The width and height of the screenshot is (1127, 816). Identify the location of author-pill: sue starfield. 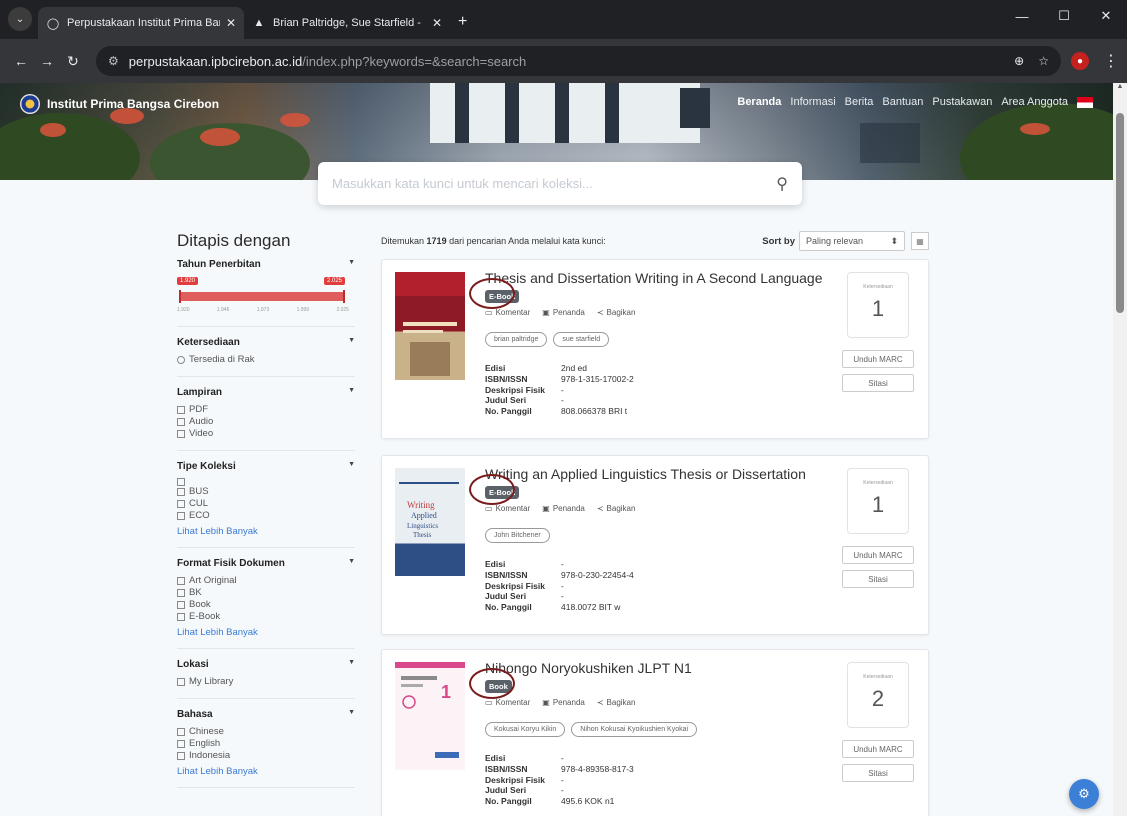
(581, 339).